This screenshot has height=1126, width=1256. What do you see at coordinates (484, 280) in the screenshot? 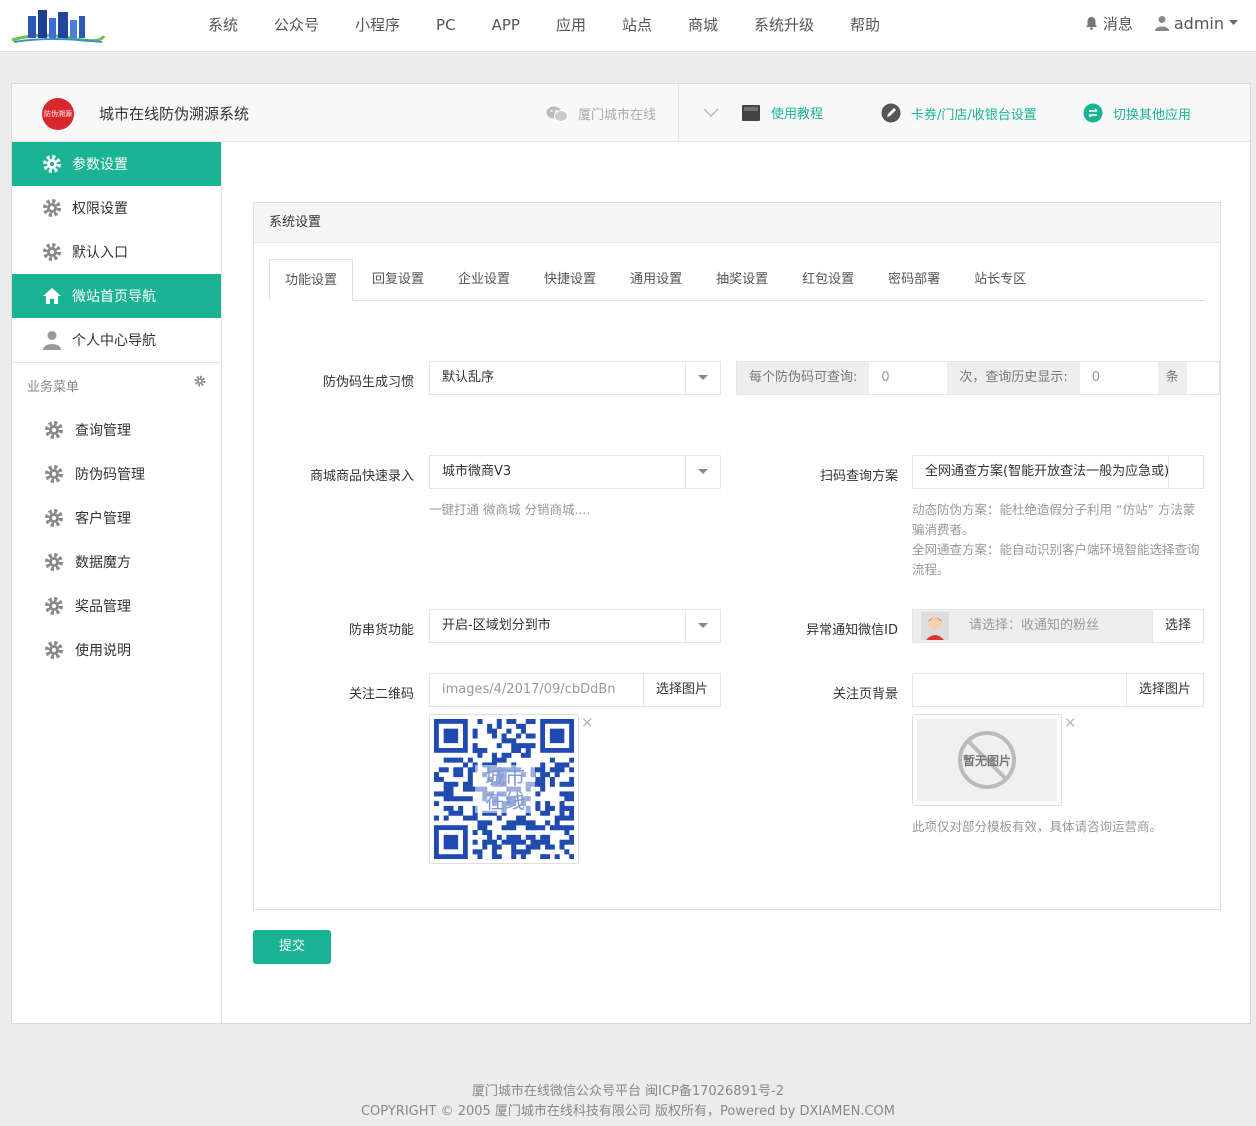
I see `tab-enterprise: 企业设置` at bounding box center [484, 280].